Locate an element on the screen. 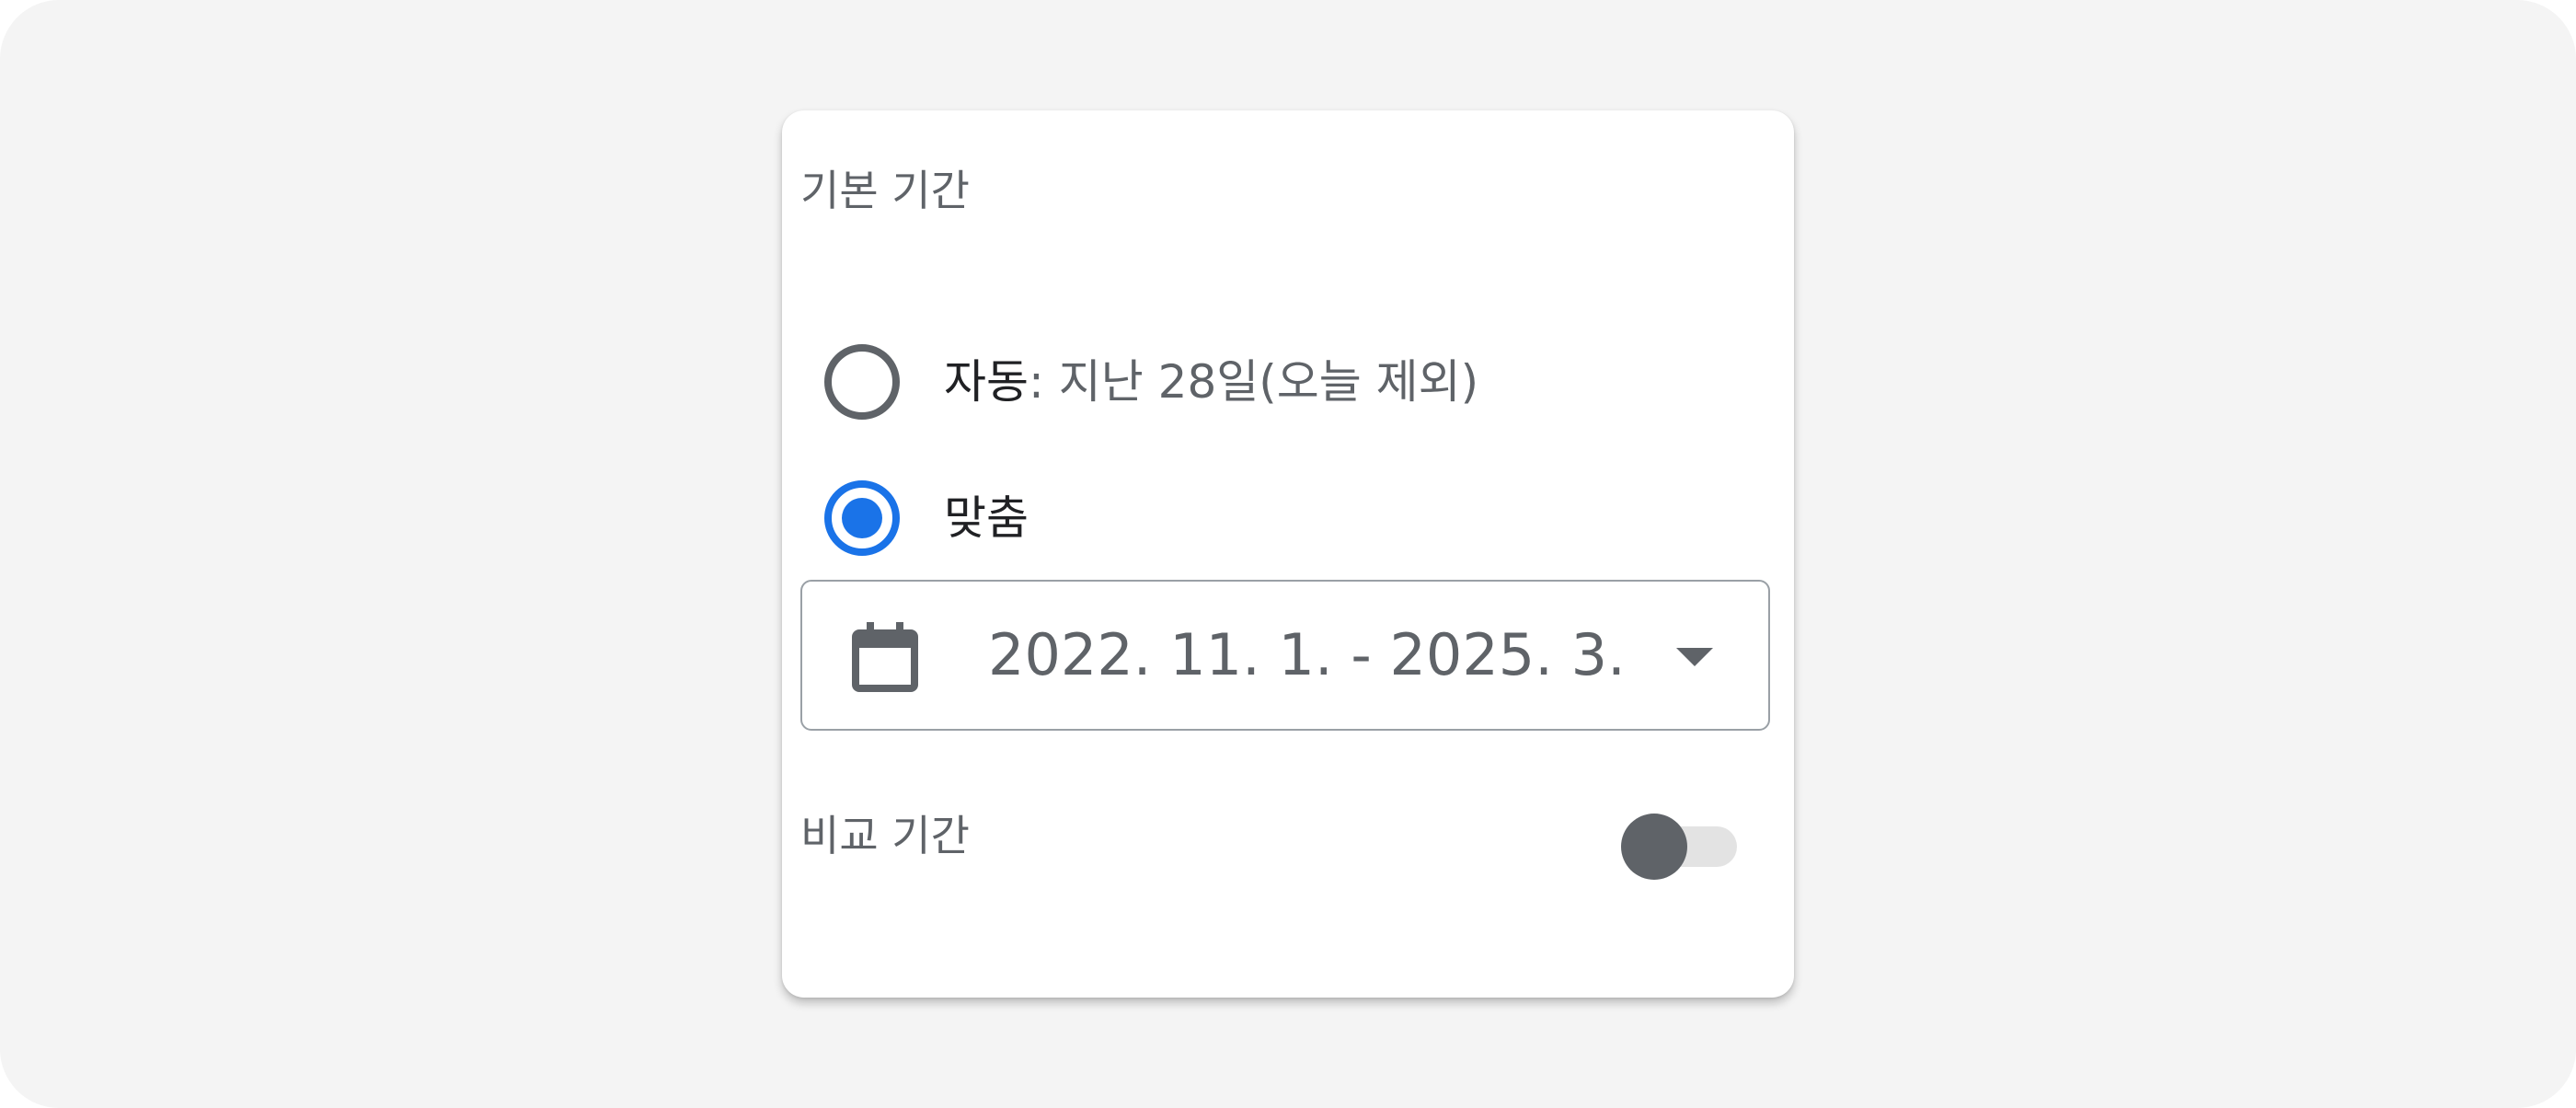  radio-option-custom: 맞춤 is located at coordinates (926, 518).